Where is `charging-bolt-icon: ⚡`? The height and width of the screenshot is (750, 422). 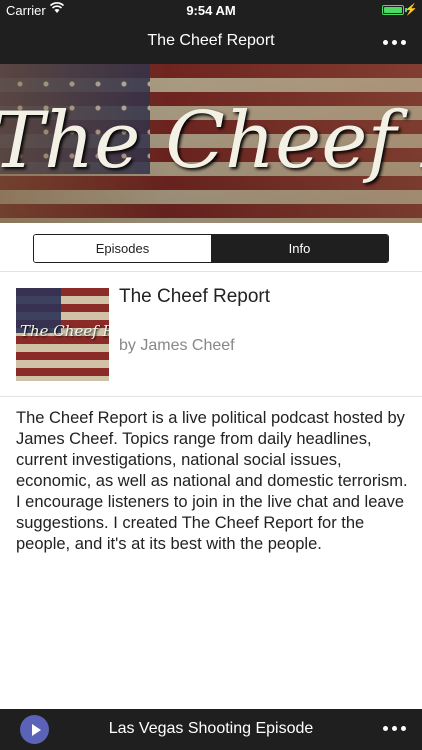
charging-bolt-icon: ⚡ is located at coordinates (411, 10).